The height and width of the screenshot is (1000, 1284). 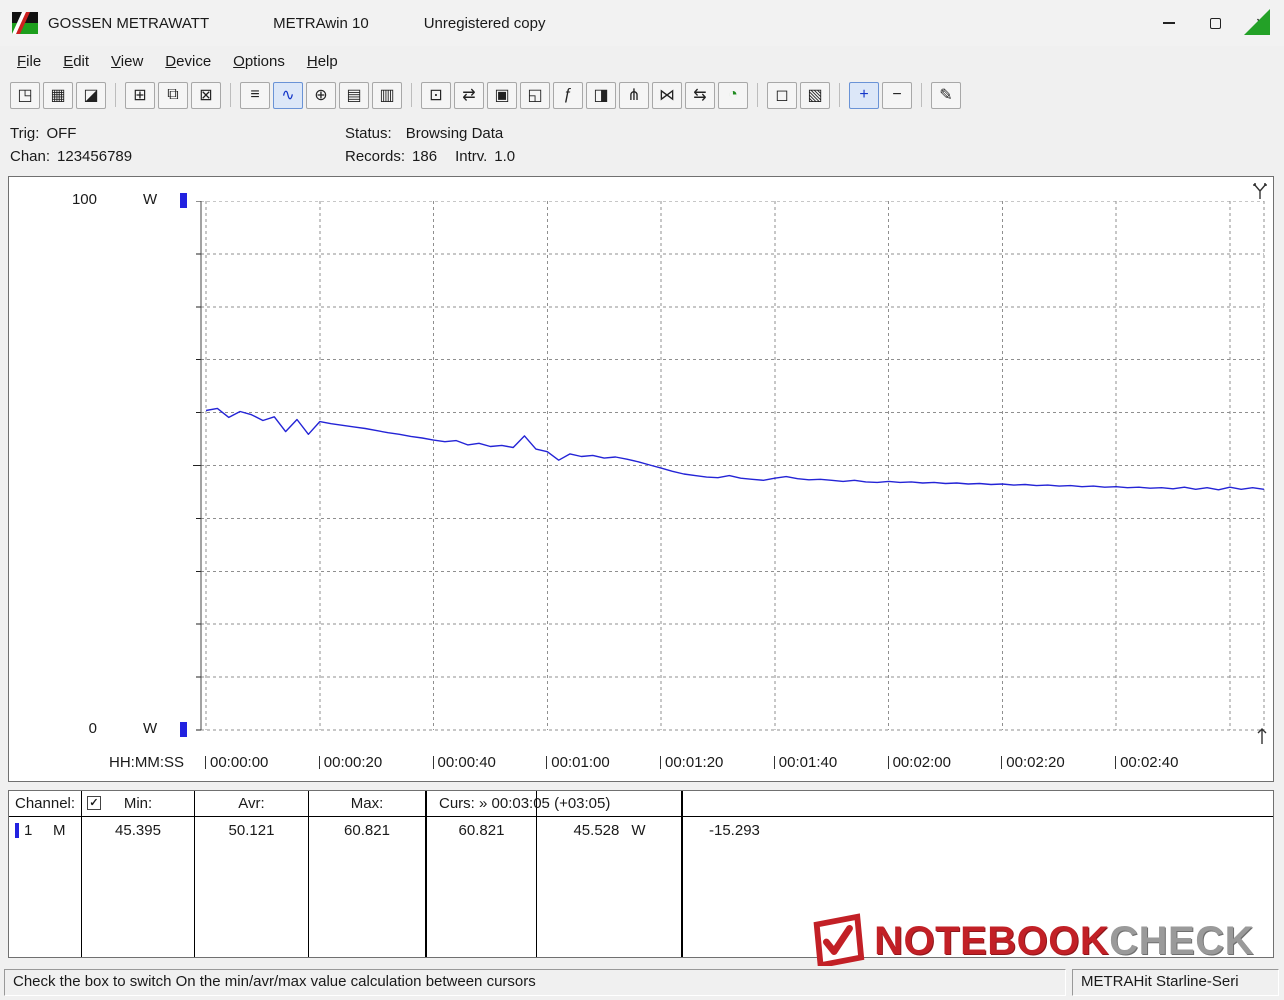 I want to click on data-transfer-button: ⇆, so click(x=700, y=95).